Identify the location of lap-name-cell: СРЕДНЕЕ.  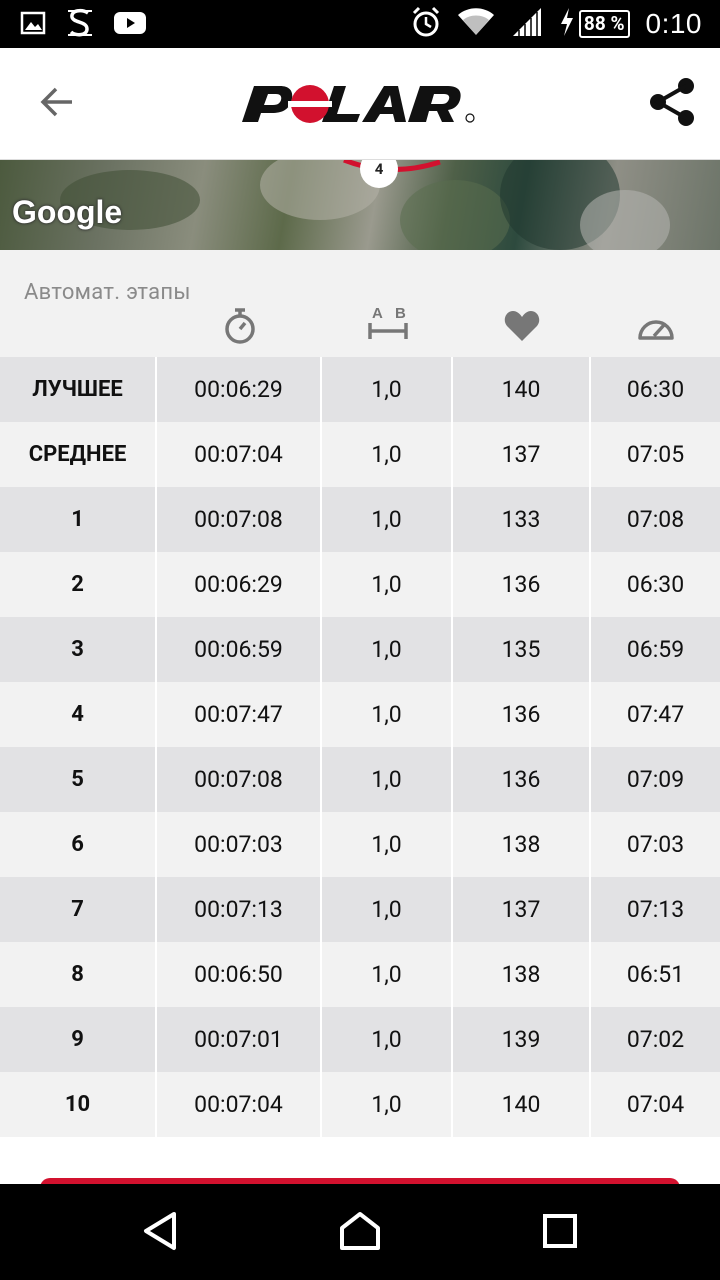
(78, 454).